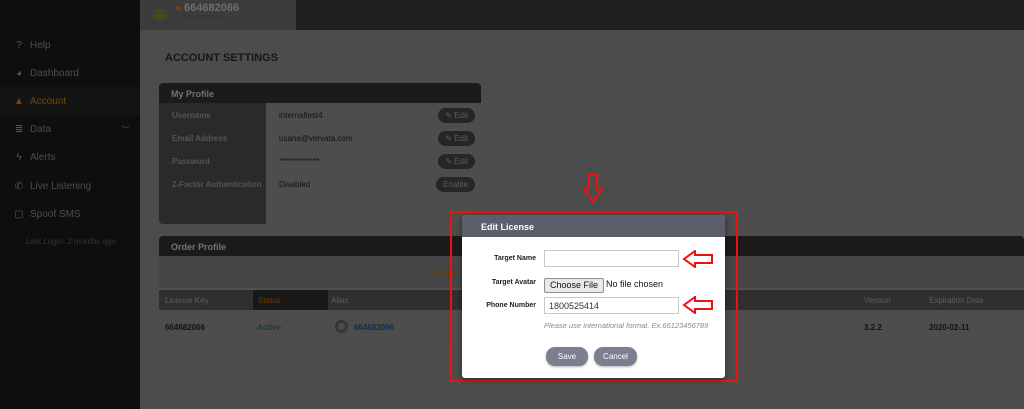  I want to click on target-name-label: Target Name, so click(515, 258).